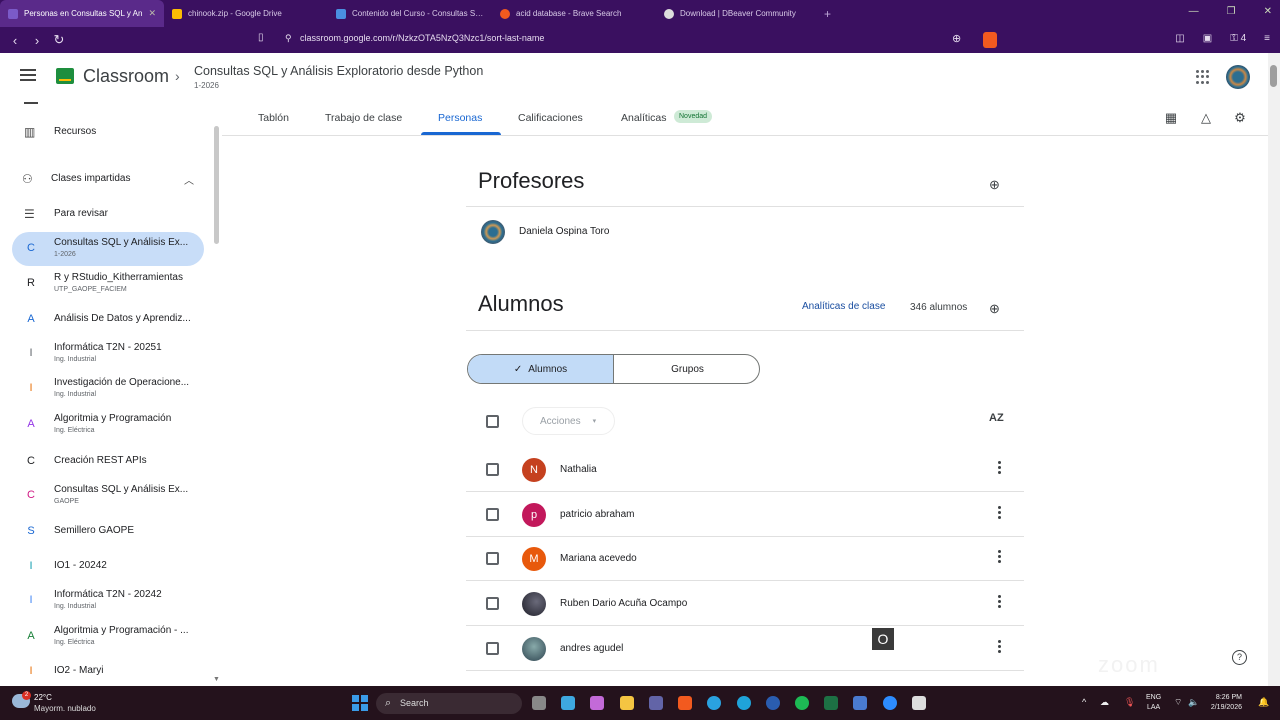 This screenshot has width=1280, height=720. Describe the element at coordinates (1231, 11) in the screenshot. I see `maximize-icon: ❐` at that location.